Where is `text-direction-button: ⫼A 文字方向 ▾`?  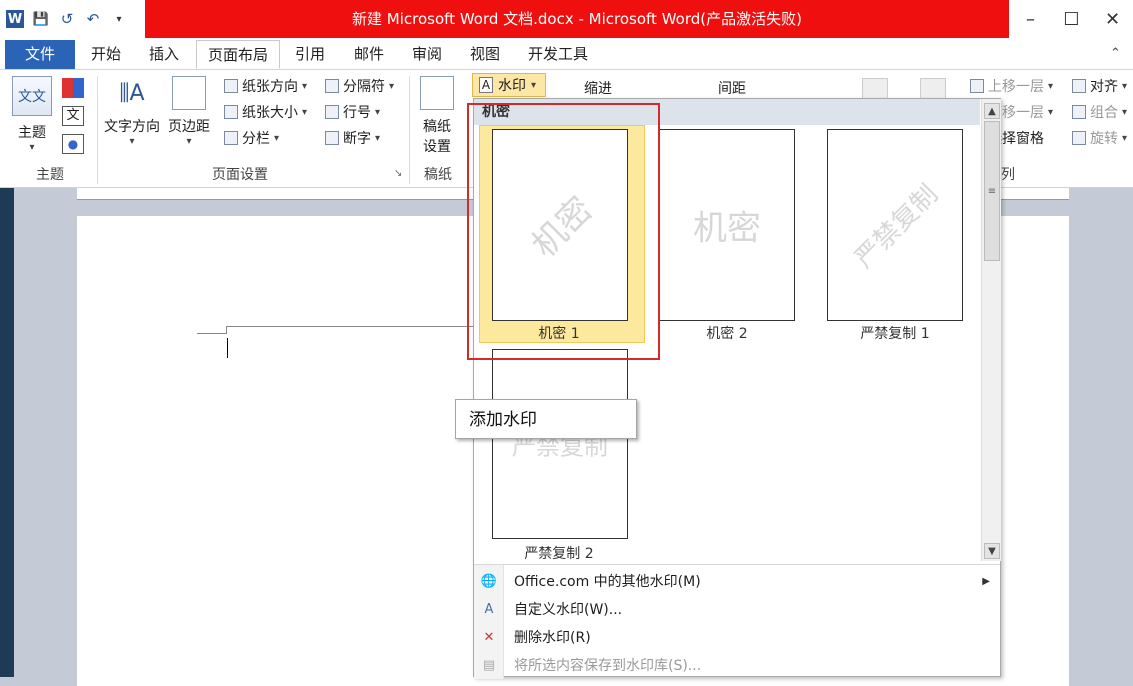 text-direction-button: ⫼A 文字方向 ▾ is located at coordinates (132, 112).